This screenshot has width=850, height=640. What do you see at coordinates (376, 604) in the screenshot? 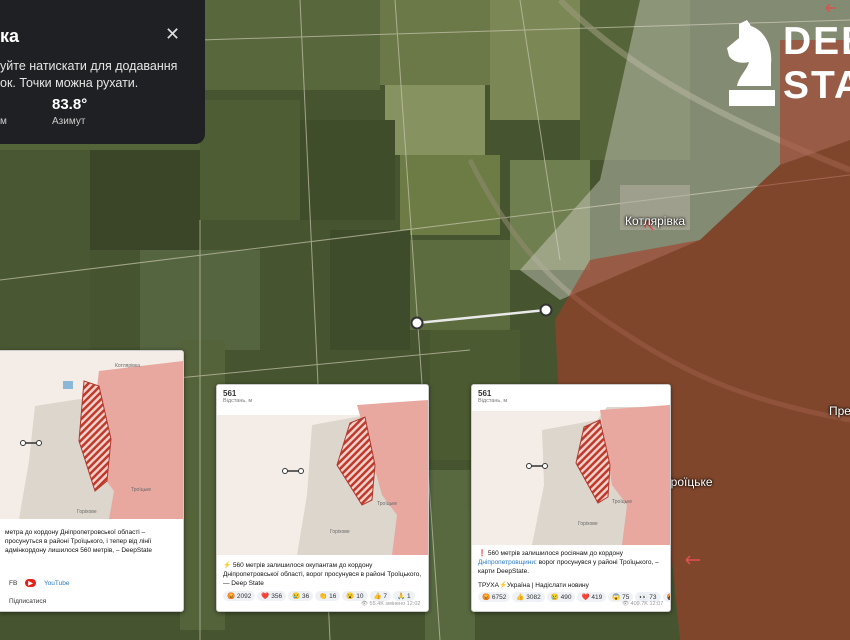
I see `views-count: 55.4K` at bounding box center [376, 604].